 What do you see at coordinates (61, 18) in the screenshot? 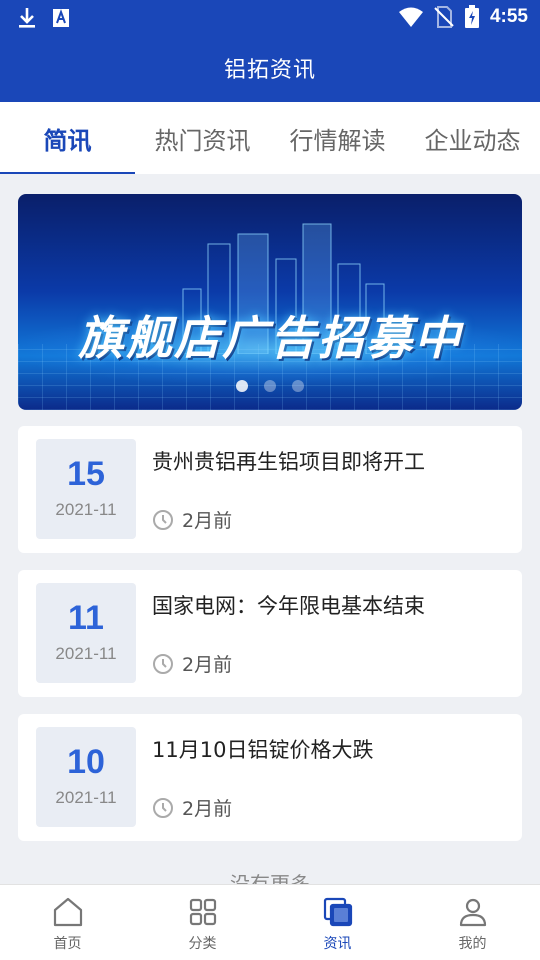
I see `font-a-icon` at bounding box center [61, 18].